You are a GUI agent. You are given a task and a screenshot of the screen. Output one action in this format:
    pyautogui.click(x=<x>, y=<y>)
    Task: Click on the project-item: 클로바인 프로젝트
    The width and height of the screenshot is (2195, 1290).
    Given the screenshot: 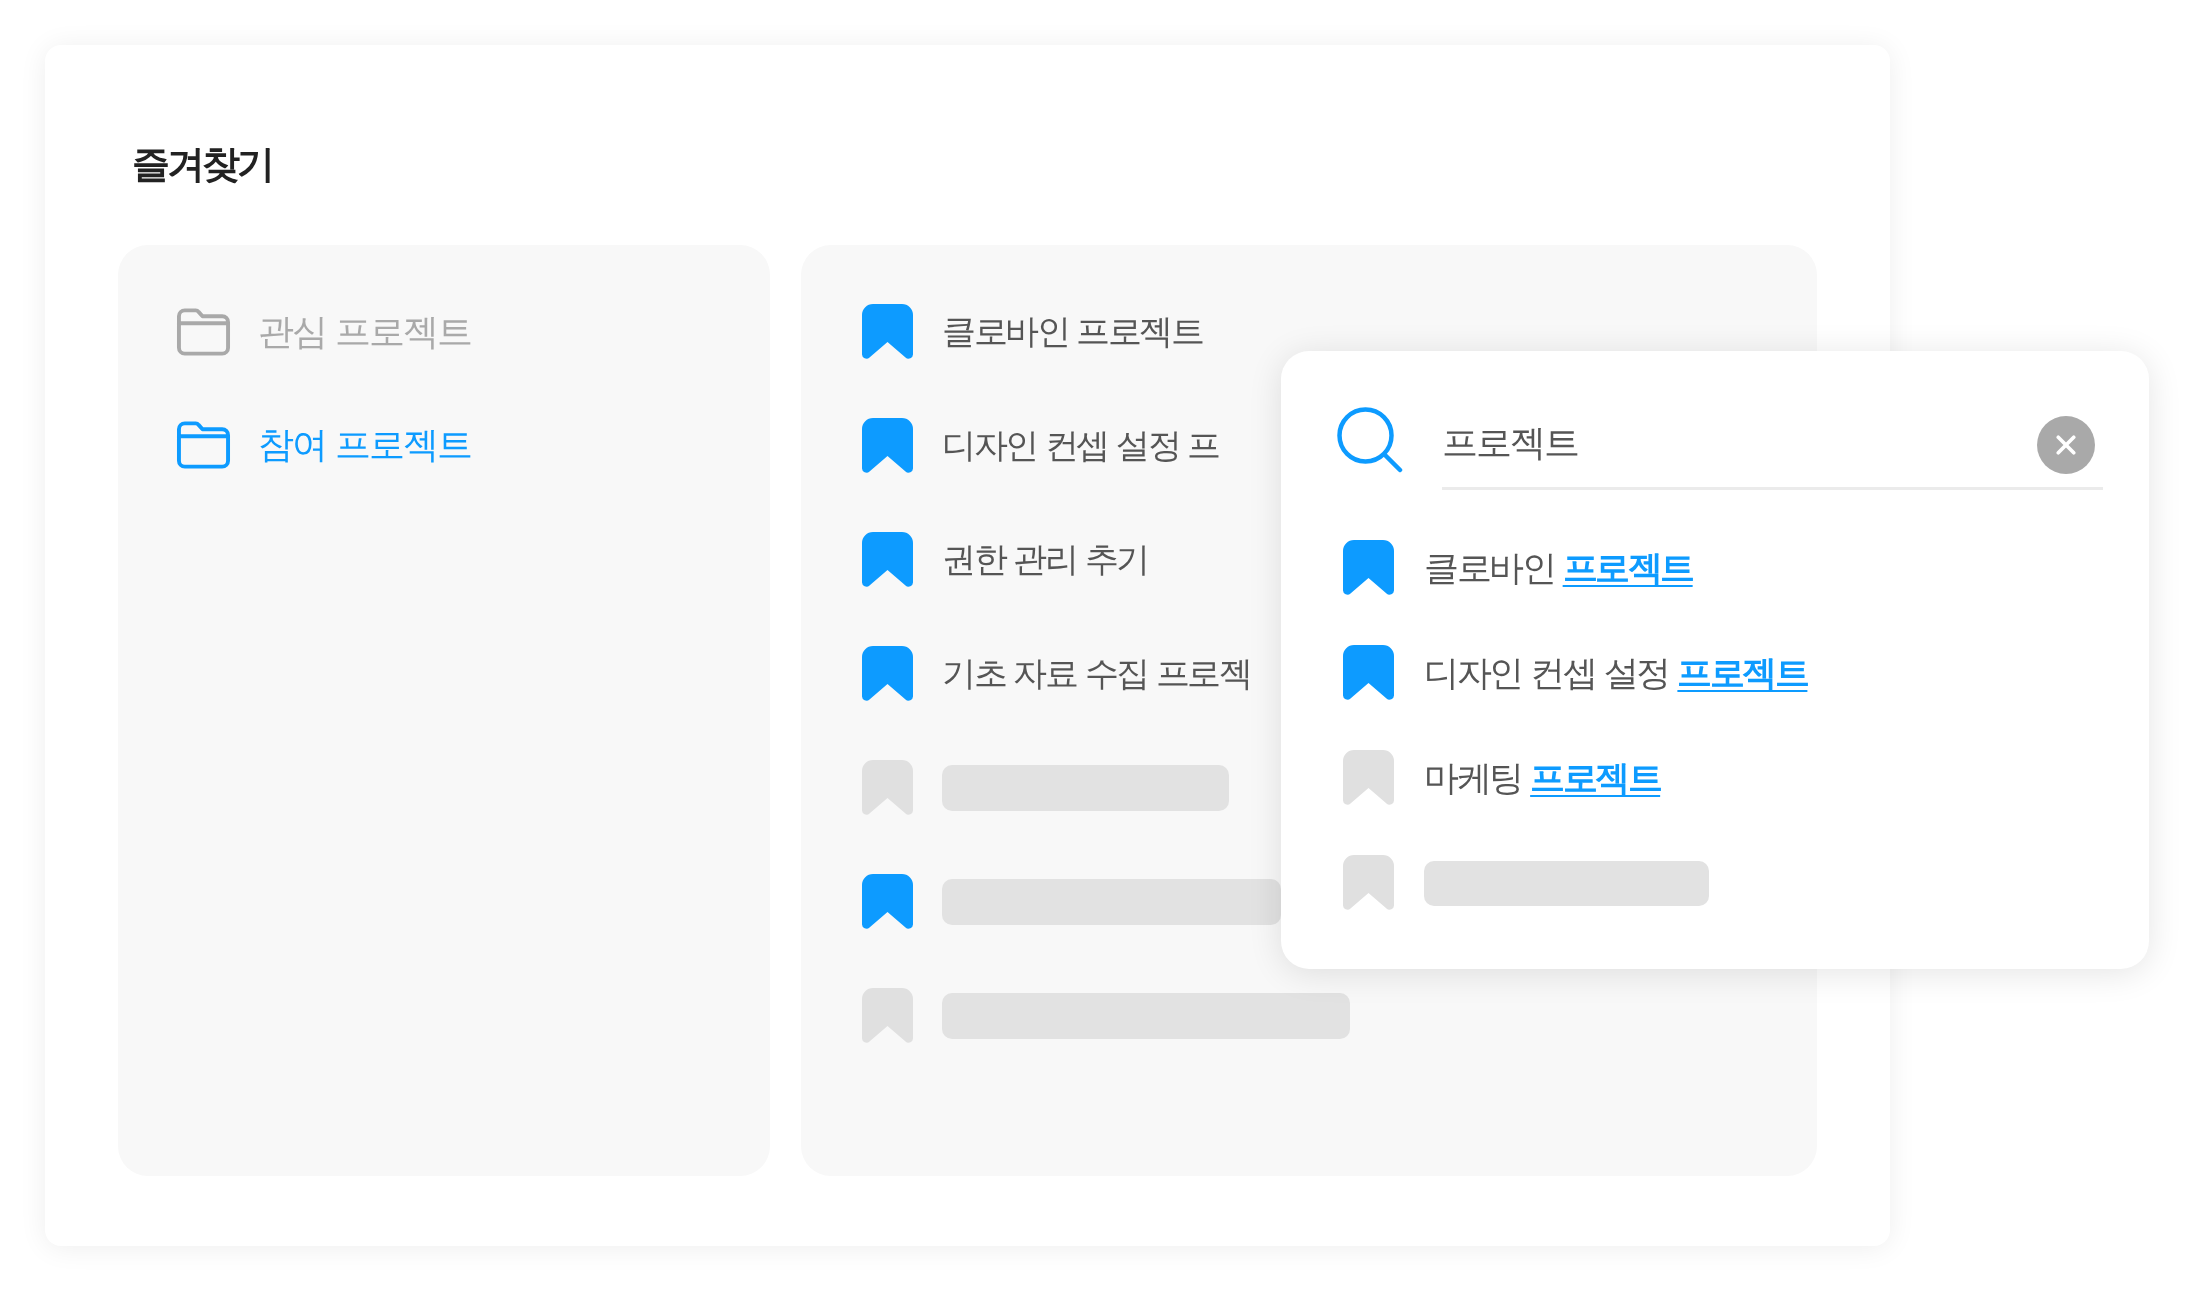 What is the action you would take?
    pyautogui.click(x=1032, y=332)
    